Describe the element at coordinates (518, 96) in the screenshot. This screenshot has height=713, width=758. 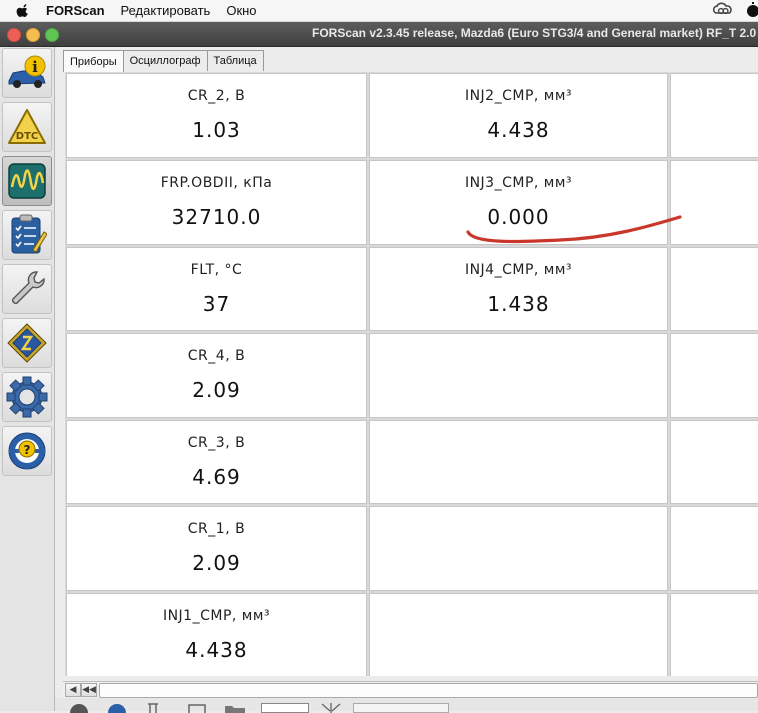
I see `gauge-label: INJ2_CMP, мм³` at that location.